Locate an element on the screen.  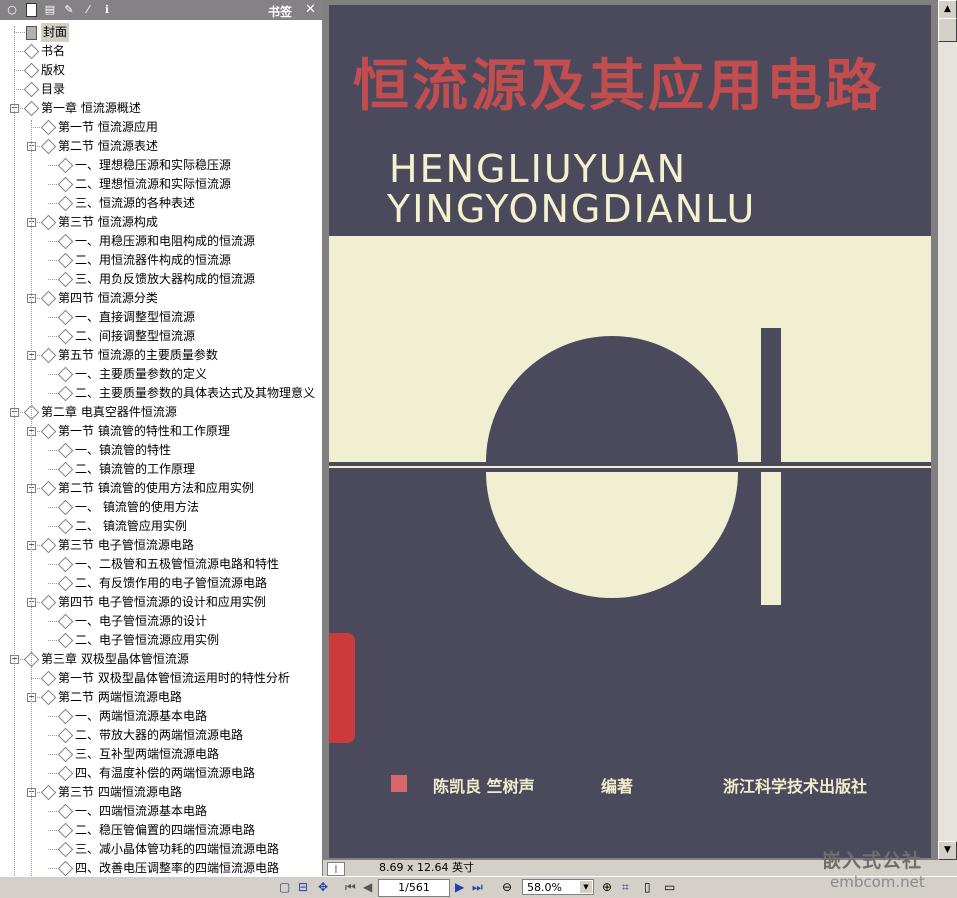
page-icon: ▤ is located at coordinates (50, 10).